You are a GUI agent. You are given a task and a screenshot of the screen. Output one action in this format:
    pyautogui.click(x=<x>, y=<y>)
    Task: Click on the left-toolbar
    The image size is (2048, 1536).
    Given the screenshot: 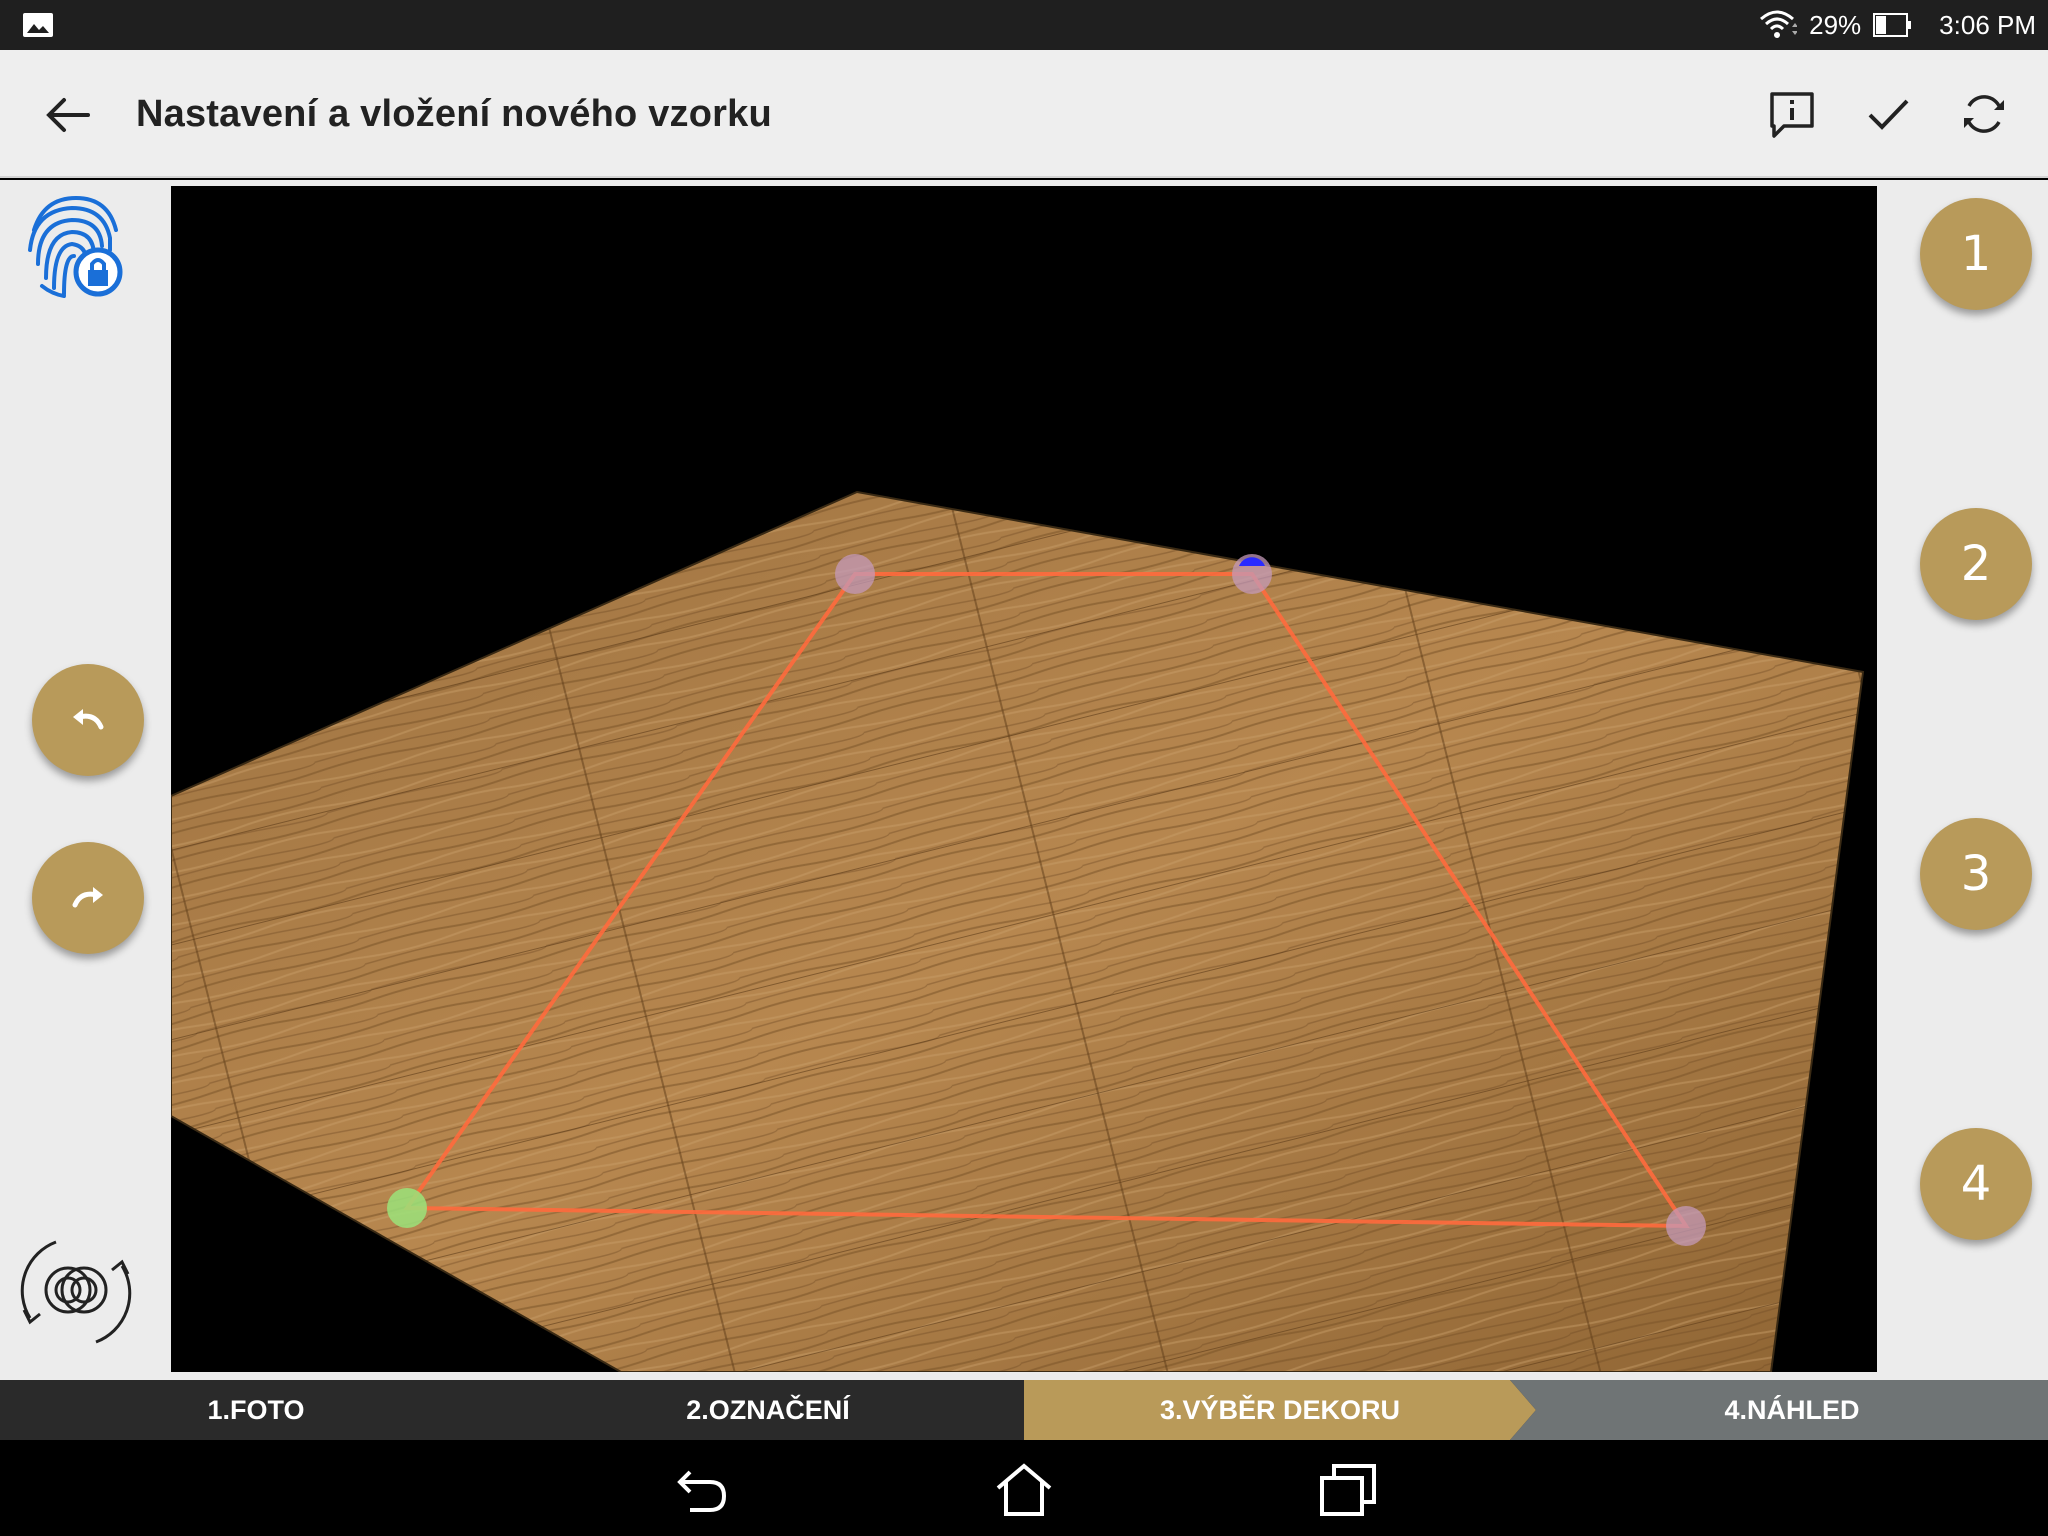 What is the action you would take?
    pyautogui.click(x=85, y=780)
    